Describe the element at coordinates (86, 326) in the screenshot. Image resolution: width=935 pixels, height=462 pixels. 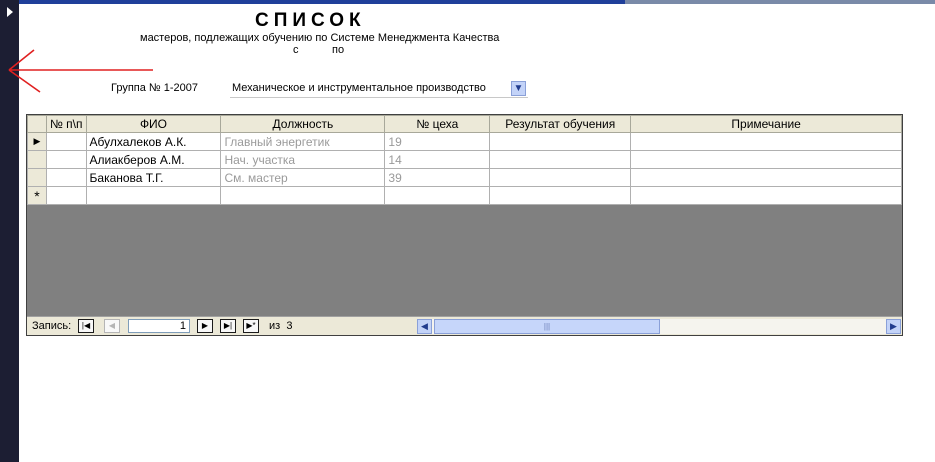
I see `first-record-icon: |◀` at that location.